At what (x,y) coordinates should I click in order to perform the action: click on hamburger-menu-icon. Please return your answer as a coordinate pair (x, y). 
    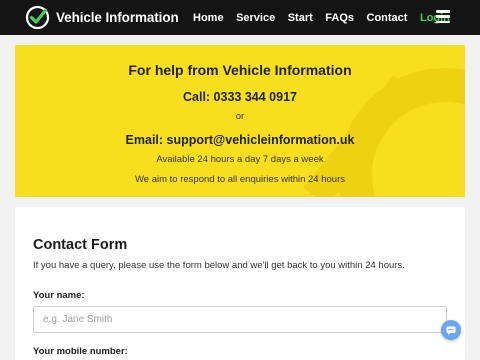
    Looking at the image, I should click on (443, 16).